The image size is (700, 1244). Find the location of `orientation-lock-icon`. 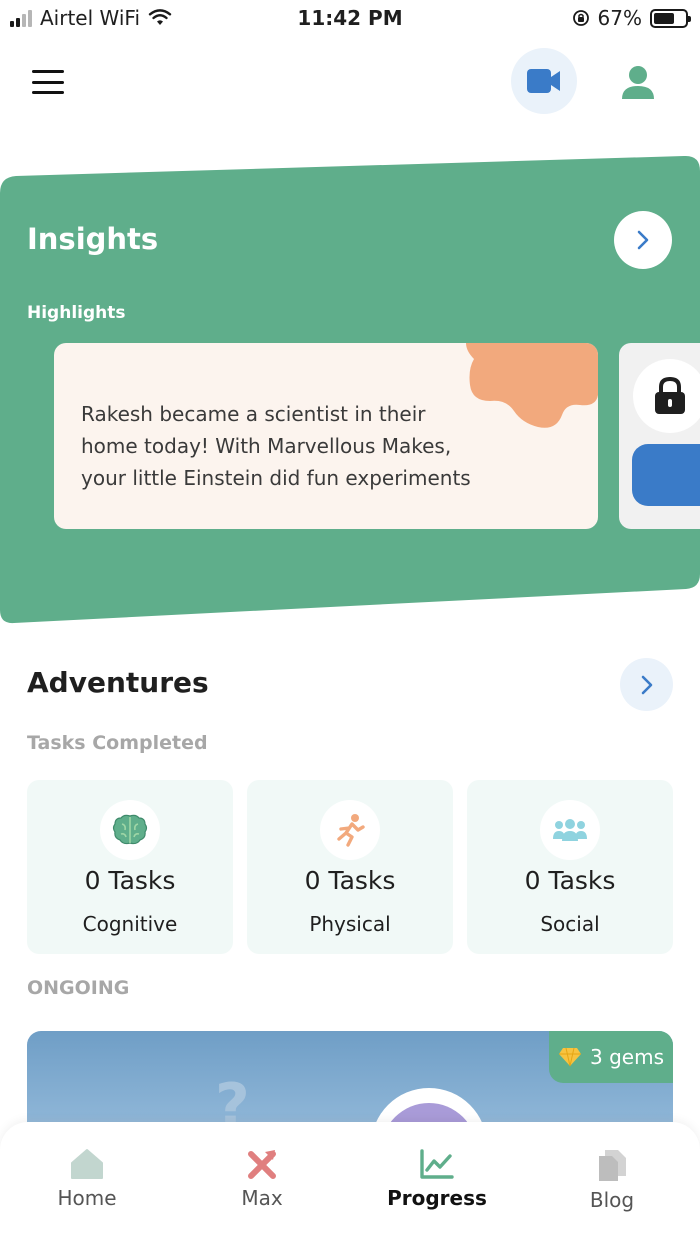

orientation-lock-icon is located at coordinates (580, 18).